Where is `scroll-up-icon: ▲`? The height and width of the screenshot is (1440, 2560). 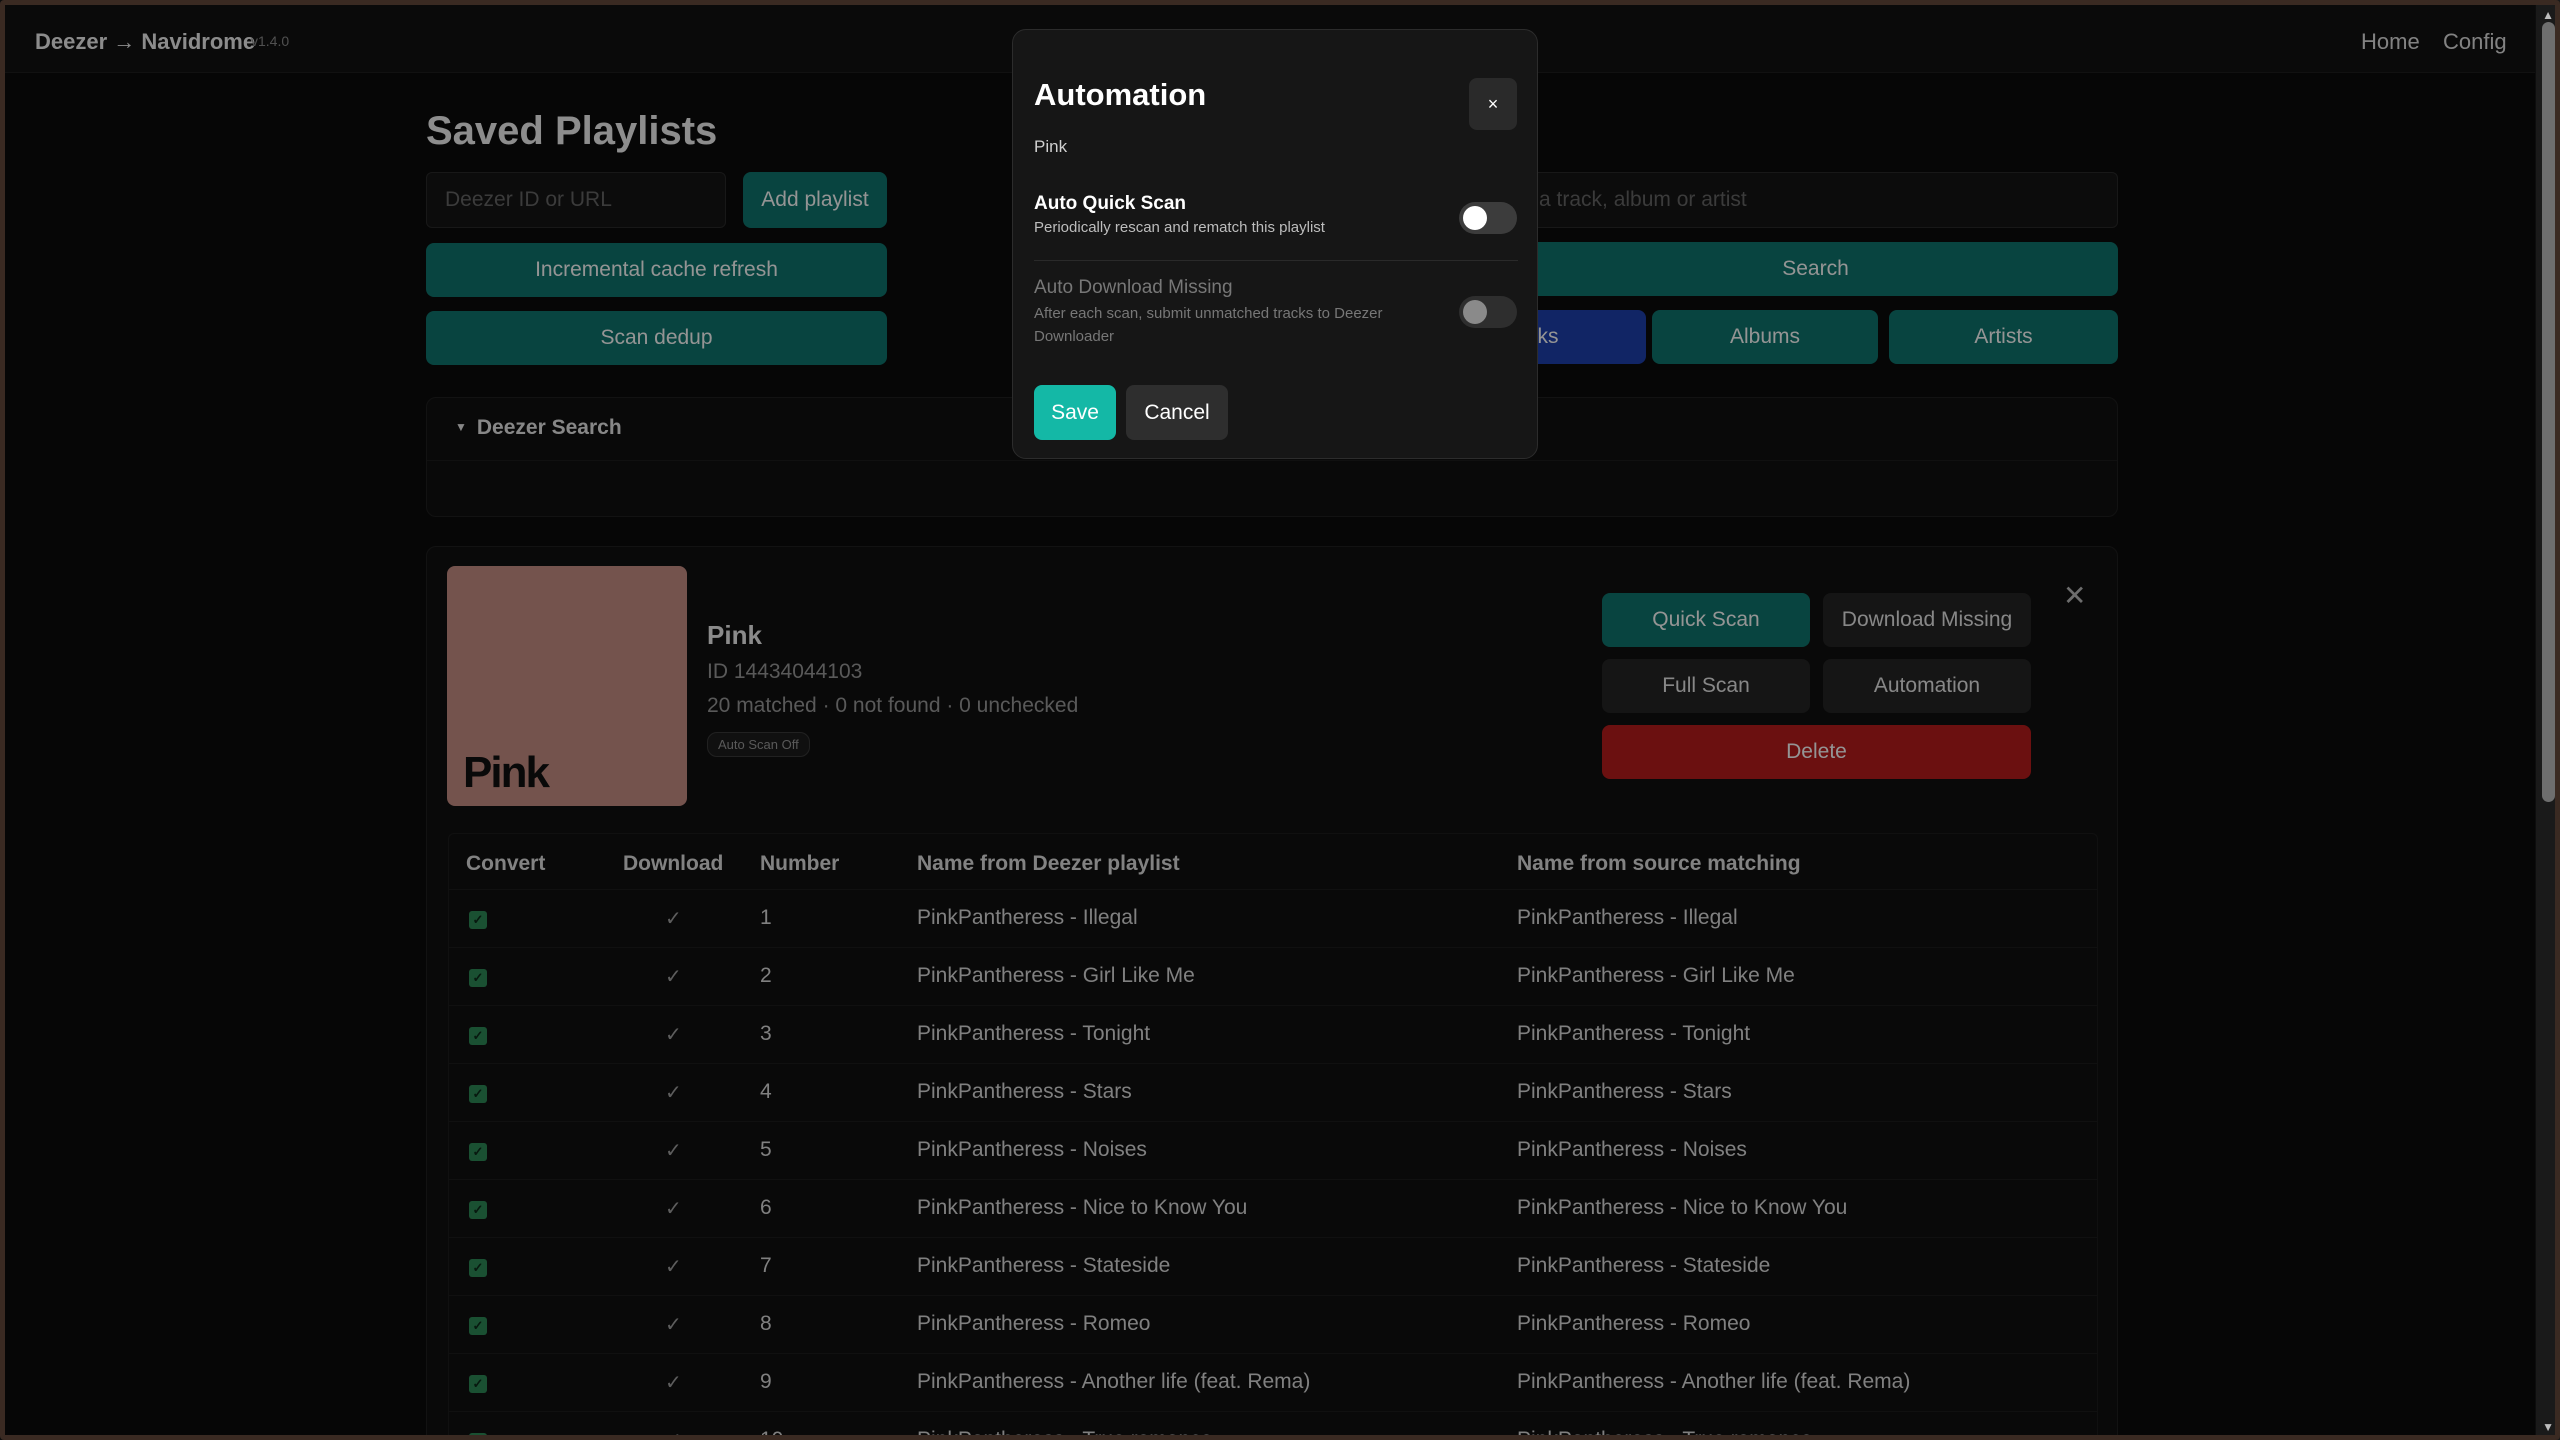
scroll-up-icon: ▲ is located at coordinates (2548, 15).